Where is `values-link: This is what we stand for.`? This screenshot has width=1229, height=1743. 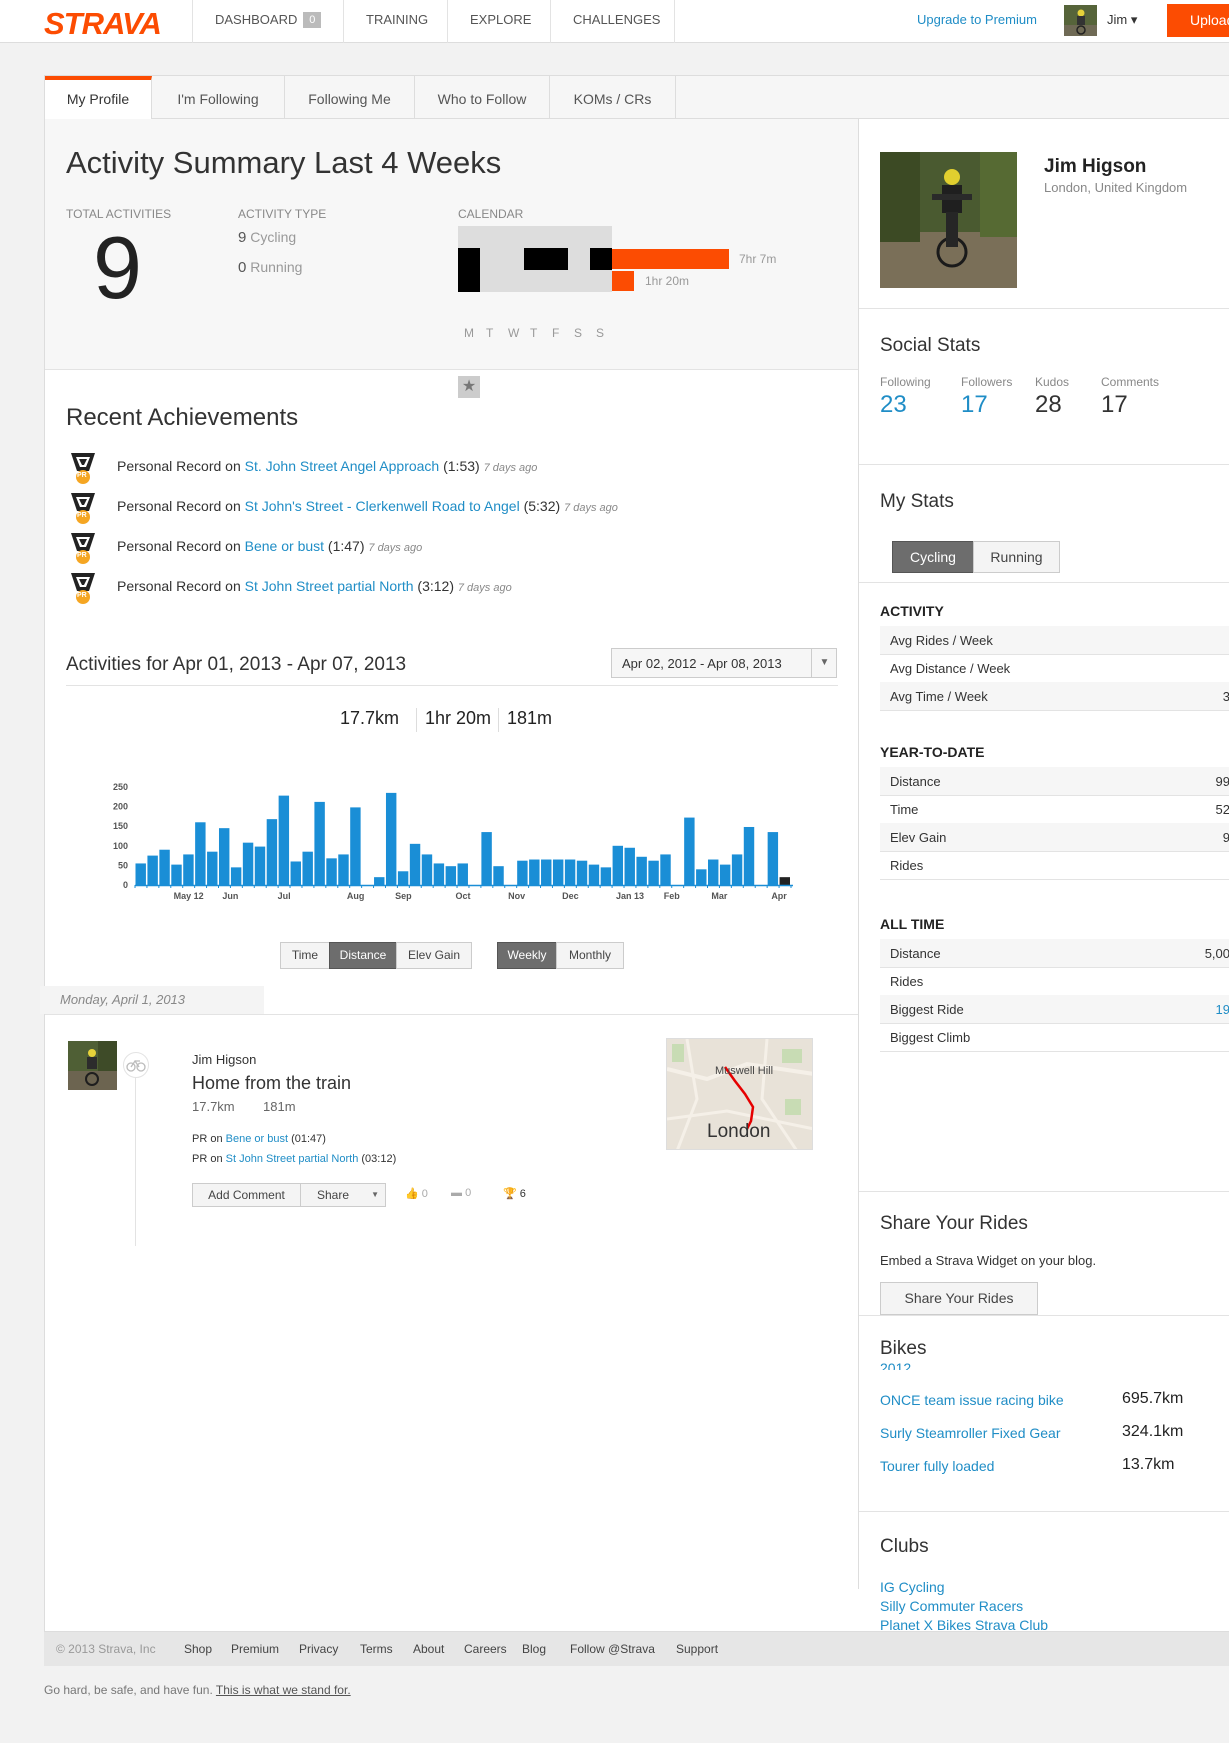 values-link: This is what we stand for. is located at coordinates (283, 1690).